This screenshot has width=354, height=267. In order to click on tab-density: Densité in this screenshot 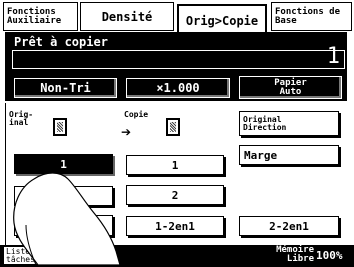, I will do `click(127, 16)`.